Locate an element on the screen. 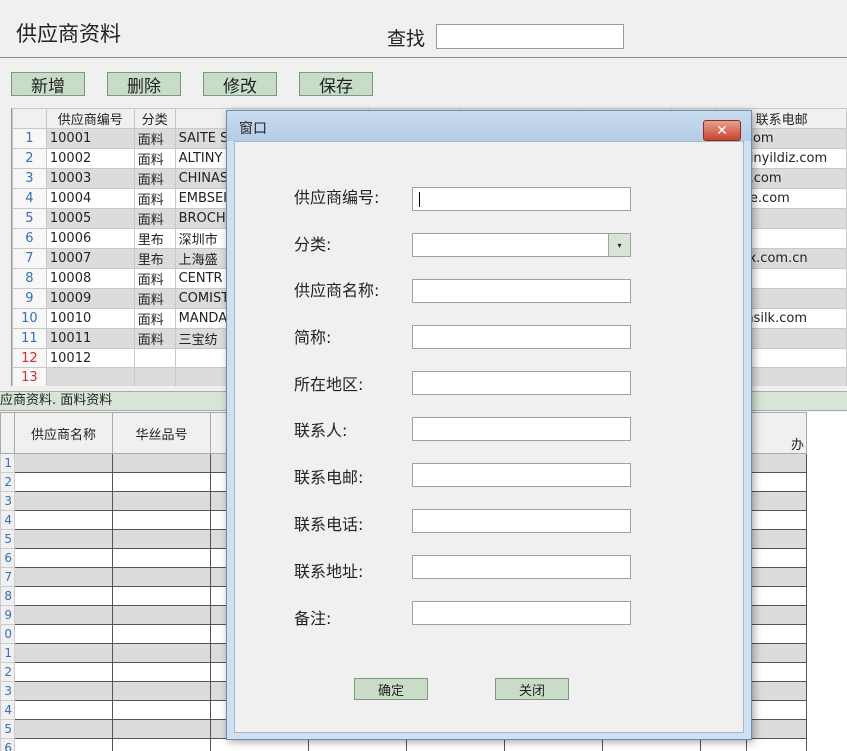 The image size is (847, 751). find-input is located at coordinates (530, 36).